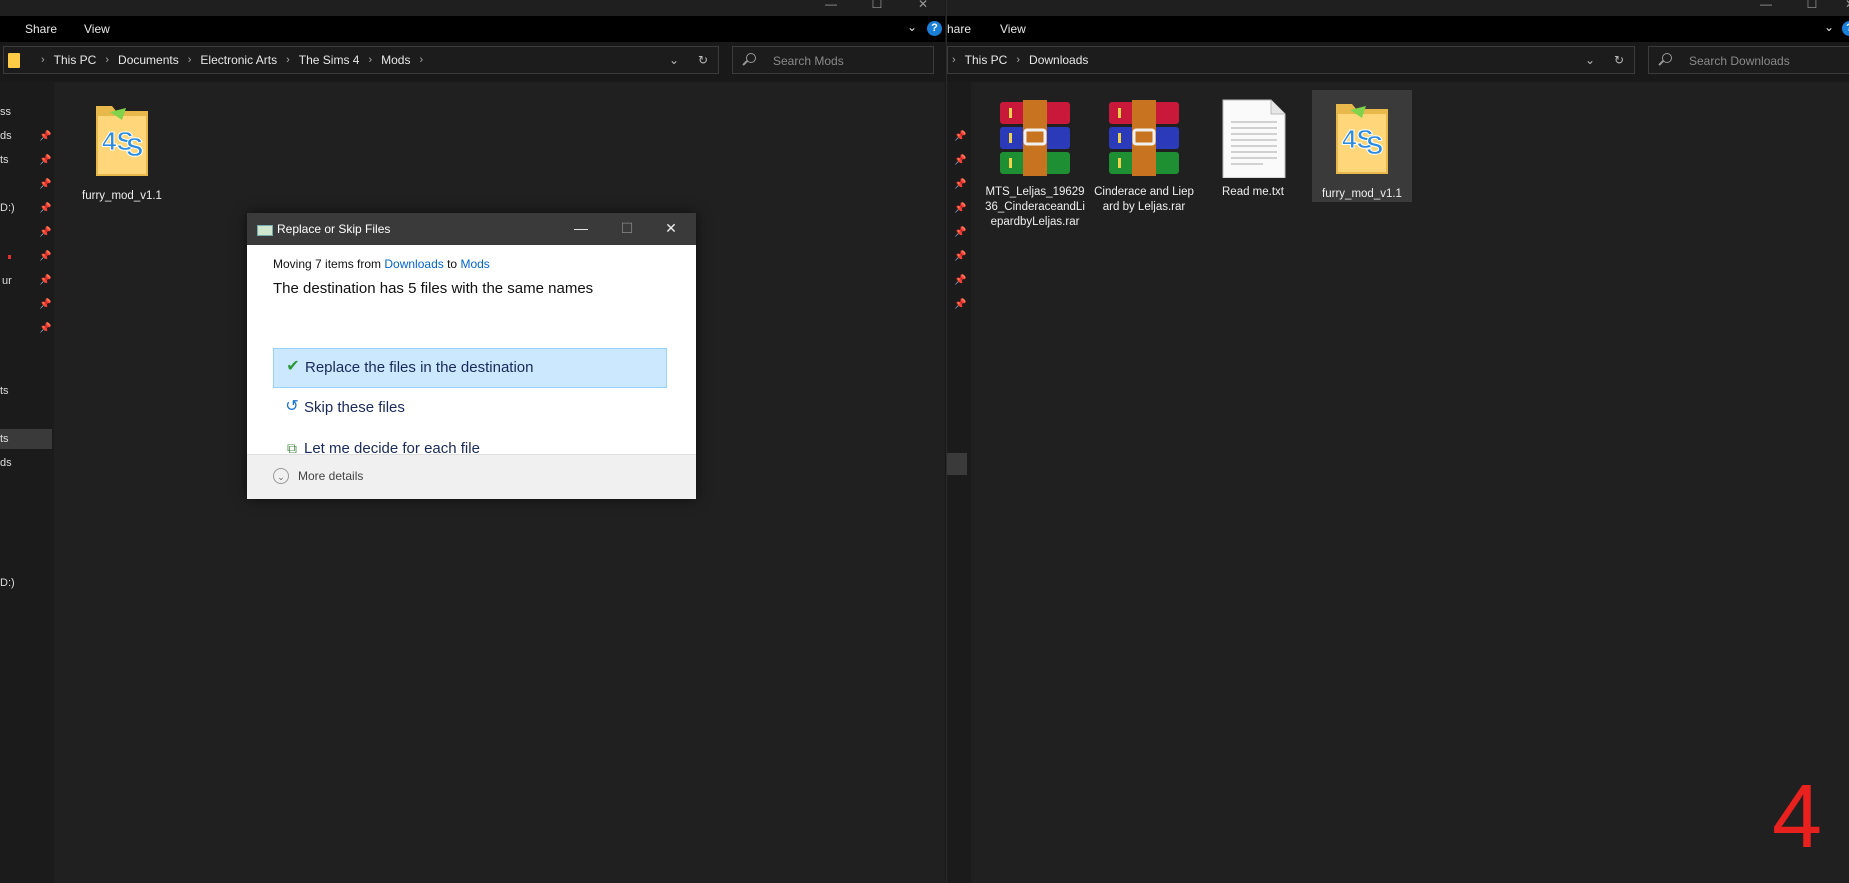 This screenshot has height=883, width=1849. What do you see at coordinates (751, 58) in the screenshot?
I see `search-icon` at bounding box center [751, 58].